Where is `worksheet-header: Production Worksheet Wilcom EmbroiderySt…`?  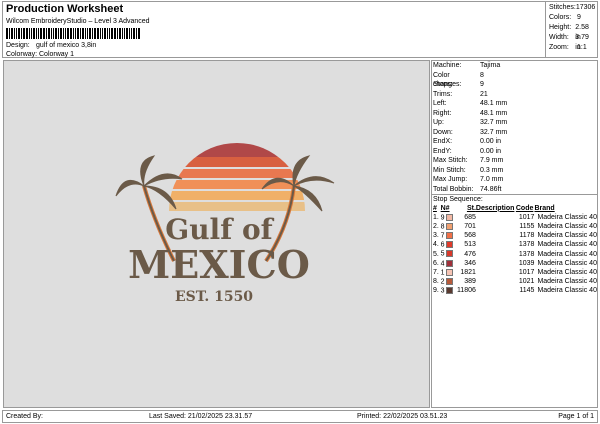
worksheet-header: Production Worksheet Wilcom EmbroiderySt… is located at coordinates (274, 29).